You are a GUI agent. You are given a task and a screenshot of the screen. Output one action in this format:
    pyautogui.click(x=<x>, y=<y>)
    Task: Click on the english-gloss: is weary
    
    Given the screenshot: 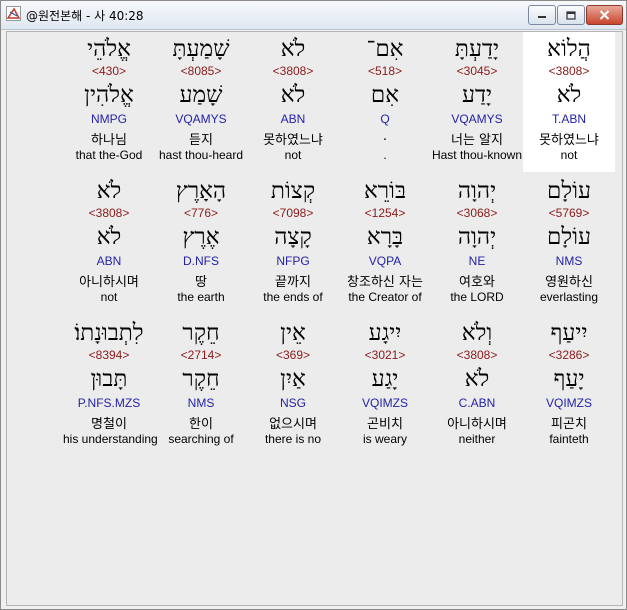 What is the action you would take?
    pyautogui.click(x=384, y=439)
    